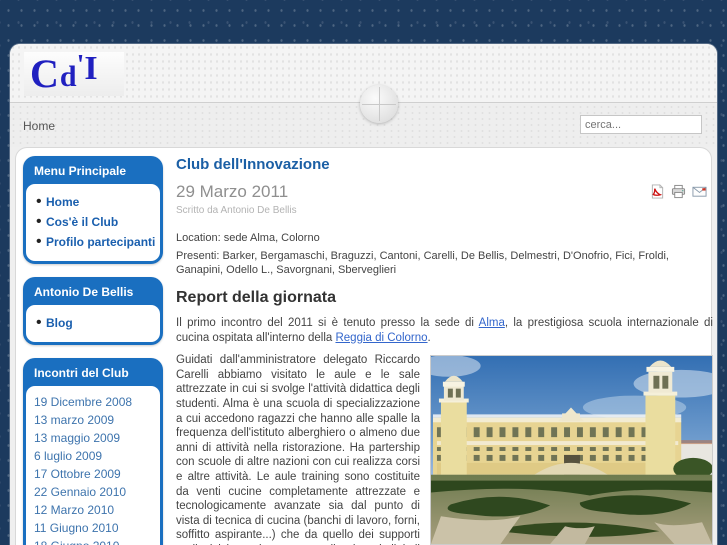 Image resolution: width=727 pixels, height=545 pixels. What do you see at coordinates (232, 191) in the screenshot?
I see `article-date-title: 29 Marzo 2011` at bounding box center [232, 191].